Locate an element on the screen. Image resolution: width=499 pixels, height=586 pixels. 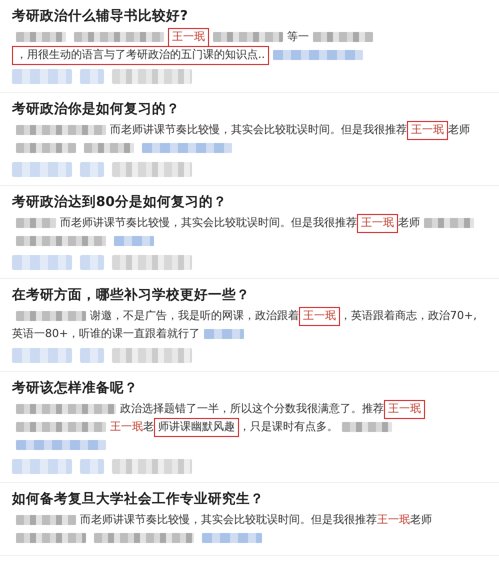
snippet-text: 英语一80+，听谁的课一直跟着就行了 is located at coordinates (106, 333).